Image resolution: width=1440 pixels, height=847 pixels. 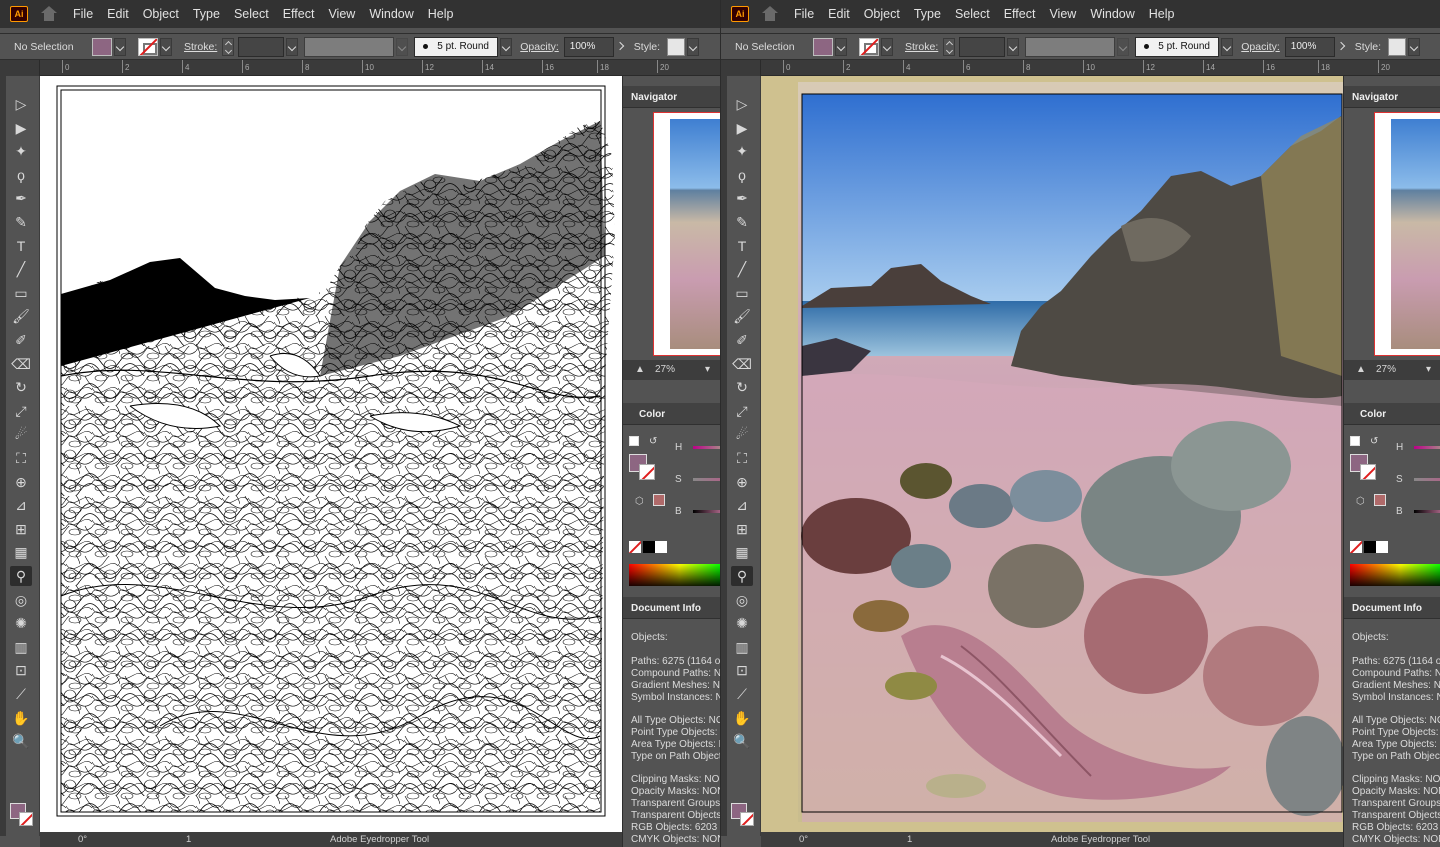 What do you see at coordinates (671, 97) in the screenshot?
I see `navigator-tab: Navigator` at bounding box center [671, 97].